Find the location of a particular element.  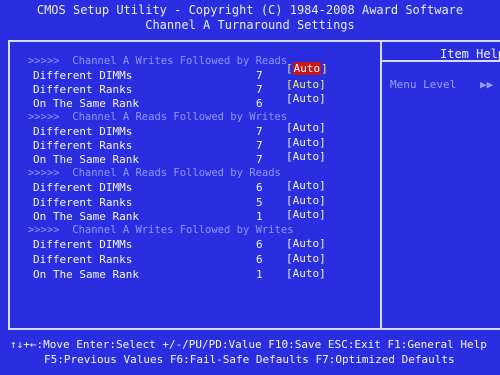

section-heading: Channel A Writes Followed by Reads is located at coordinates (180, 61).